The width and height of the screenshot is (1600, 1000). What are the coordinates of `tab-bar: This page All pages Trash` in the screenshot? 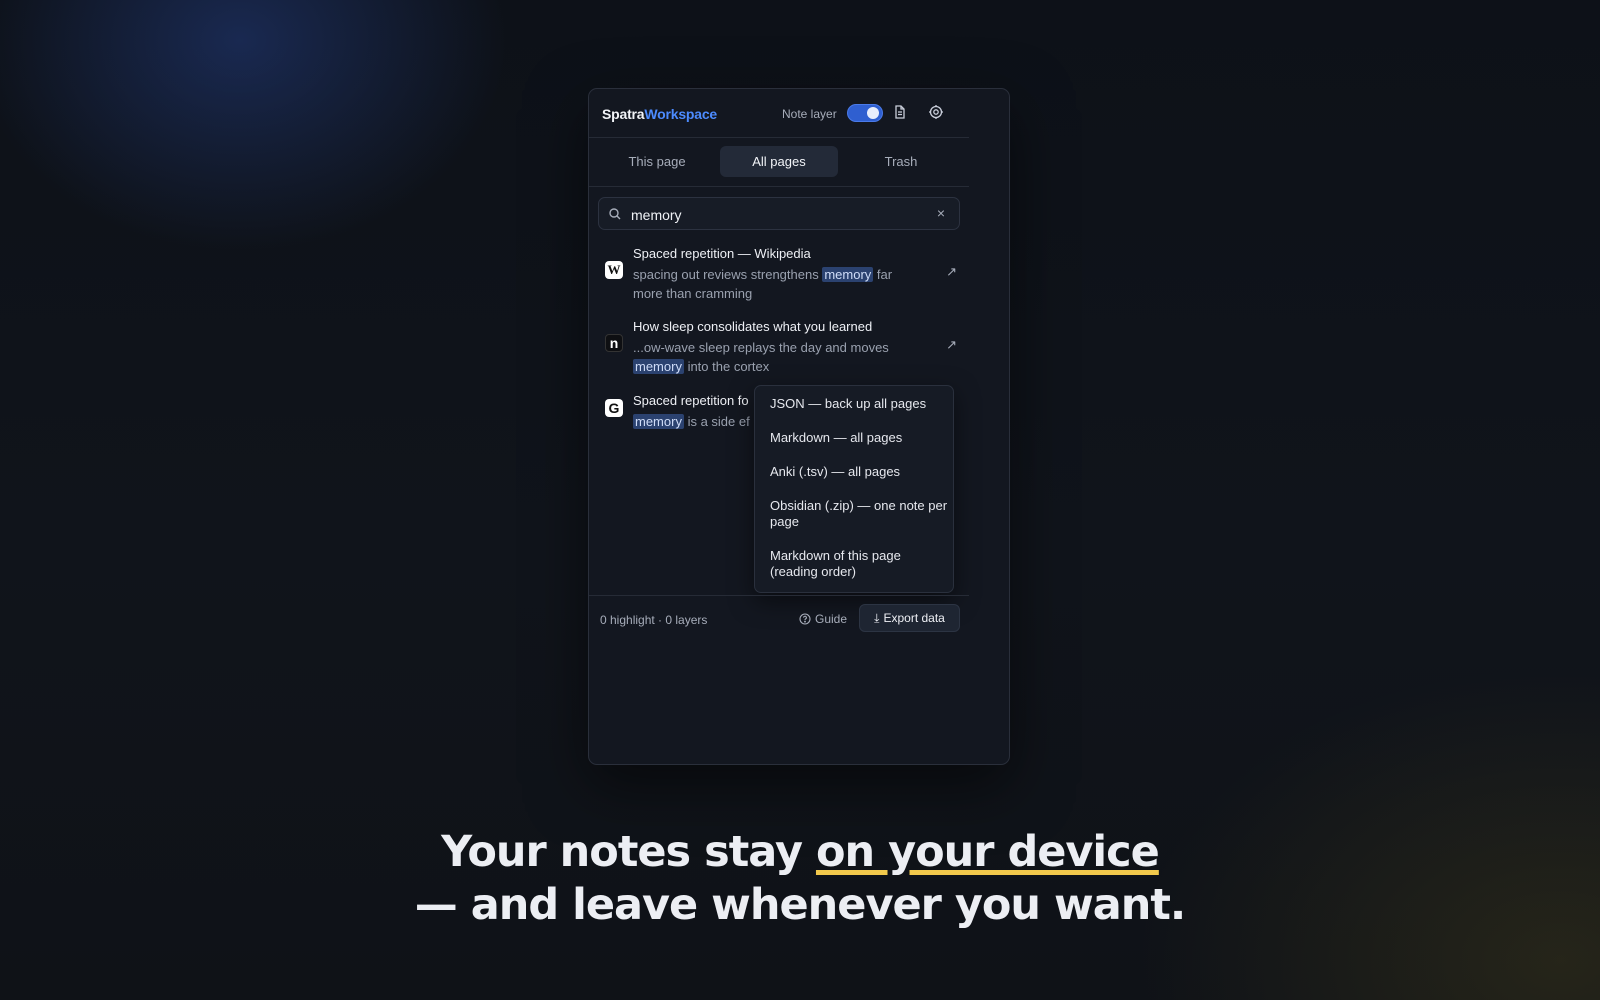 It's located at (779, 162).